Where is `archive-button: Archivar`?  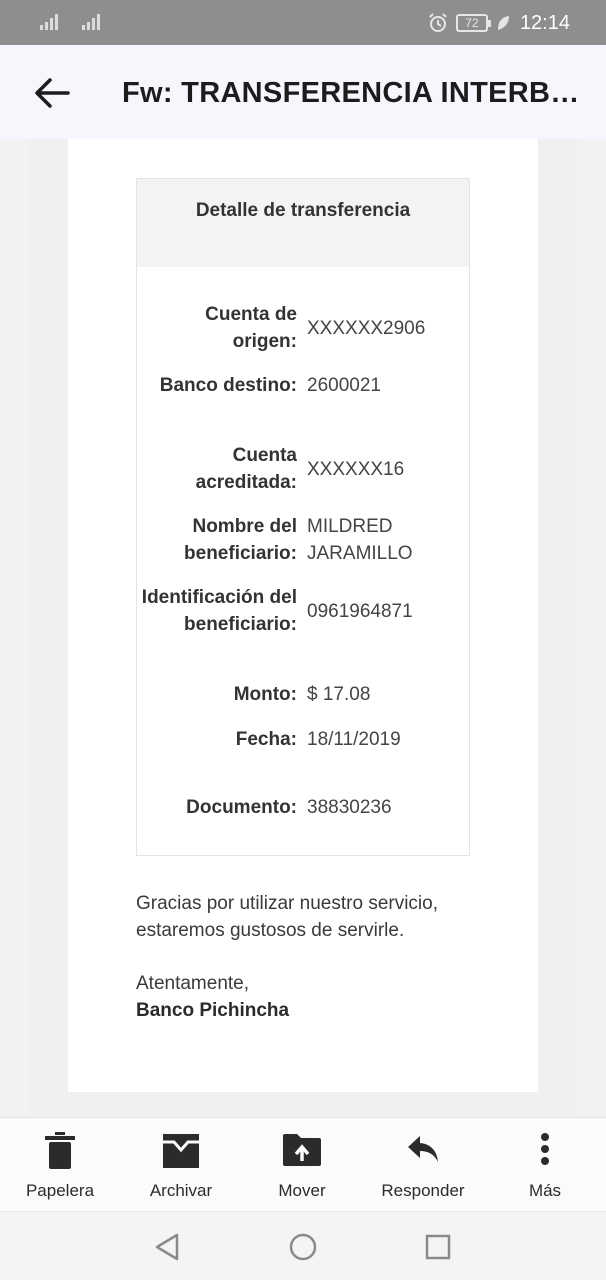 archive-button: Archivar is located at coordinates (181, 1165).